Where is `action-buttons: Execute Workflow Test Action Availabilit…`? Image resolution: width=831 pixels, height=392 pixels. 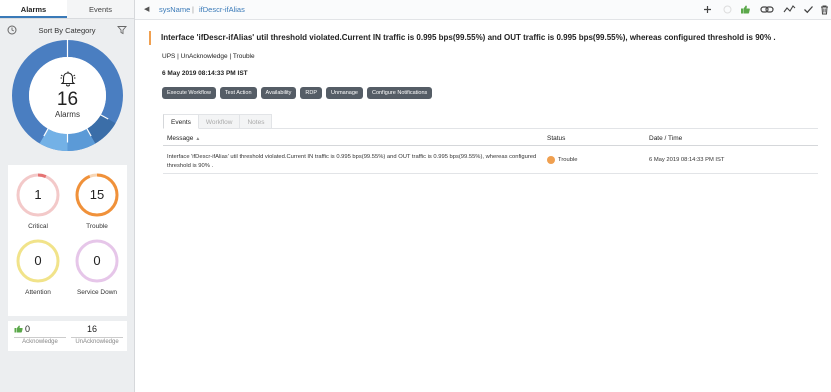
action-buttons: Execute Workflow Test Action Availabilit… is located at coordinates (297, 93).